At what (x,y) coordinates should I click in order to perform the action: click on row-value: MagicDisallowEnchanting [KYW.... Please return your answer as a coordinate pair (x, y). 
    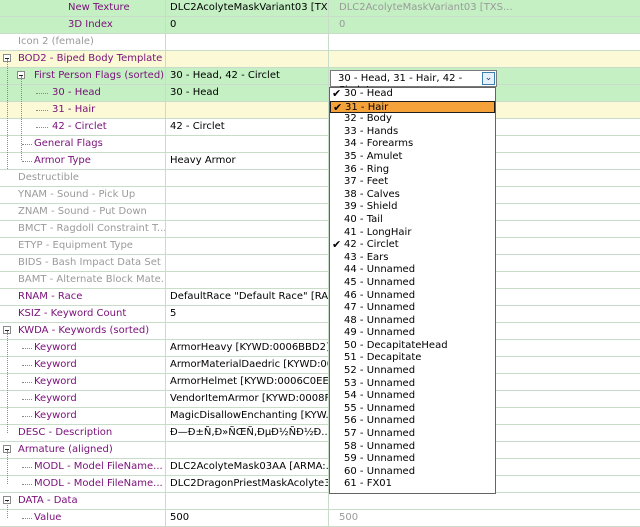
    Looking at the image, I should click on (249, 416).